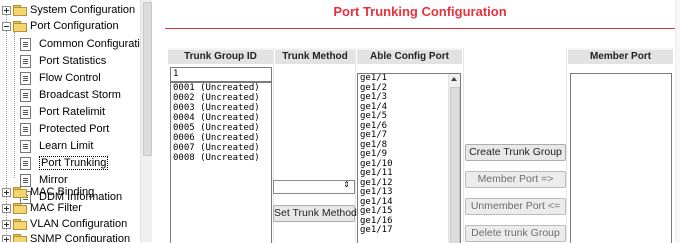 The width and height of the screenshot is (680, 243). I want to click on tree-item-mac-filter: MAC Filter, so click(42, 208).